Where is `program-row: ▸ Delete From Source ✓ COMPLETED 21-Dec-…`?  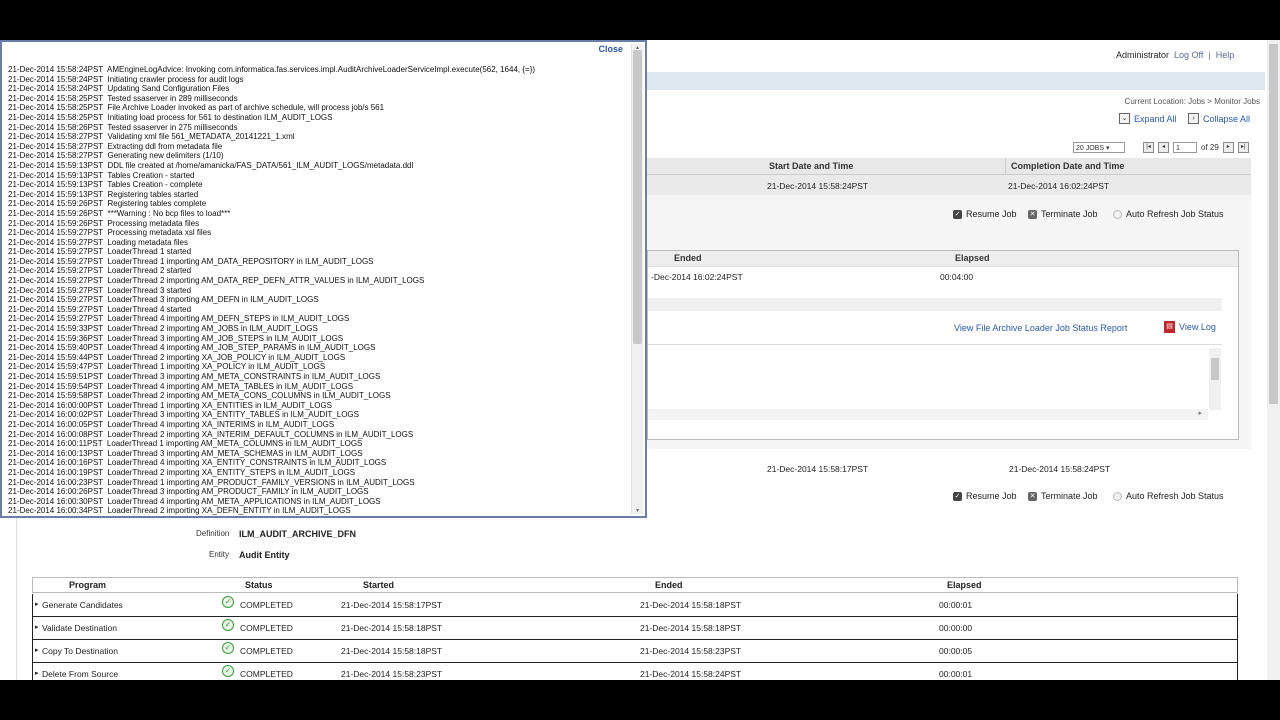 program-row: ▸ Delete From Source ✓ COMPLETED 21-Dec-… is located at coordinates (635, 671).